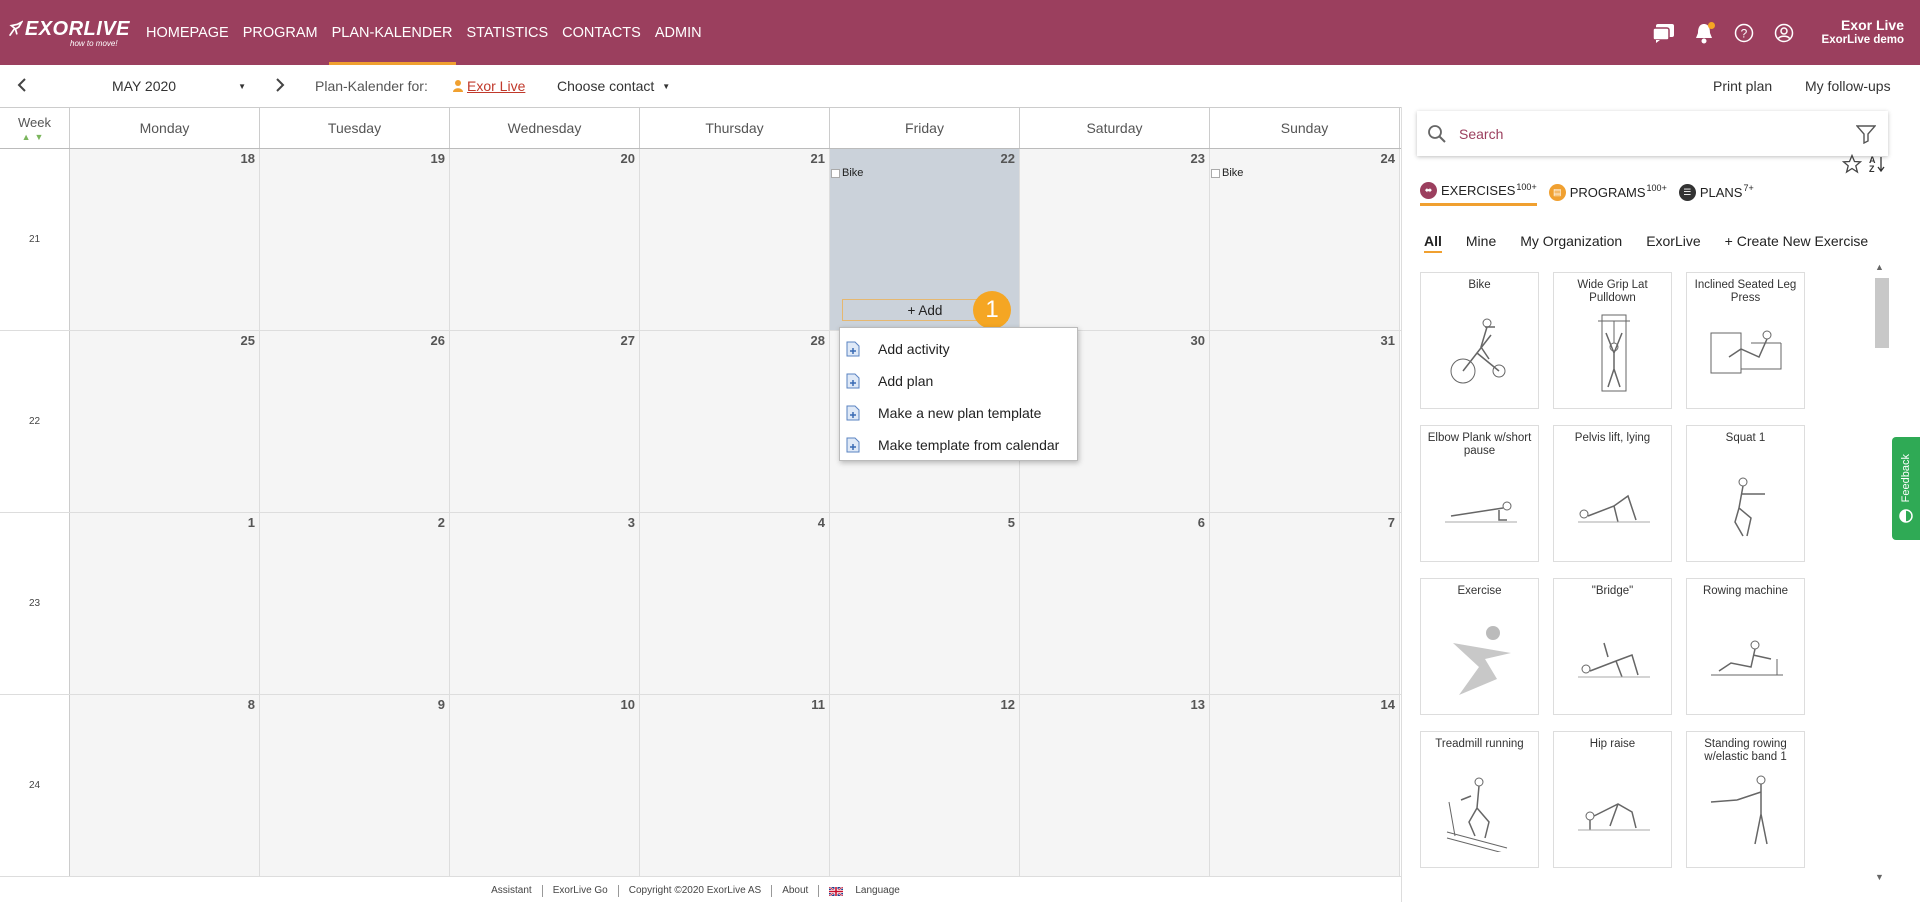  I want to click on day-number: 20, so click(627, 158).